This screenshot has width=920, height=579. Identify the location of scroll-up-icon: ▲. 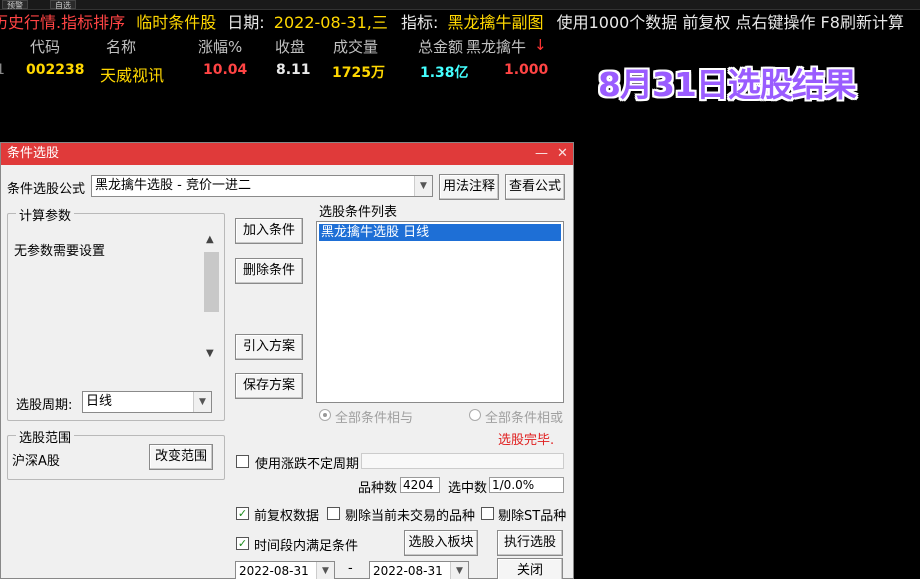
(210, 239).